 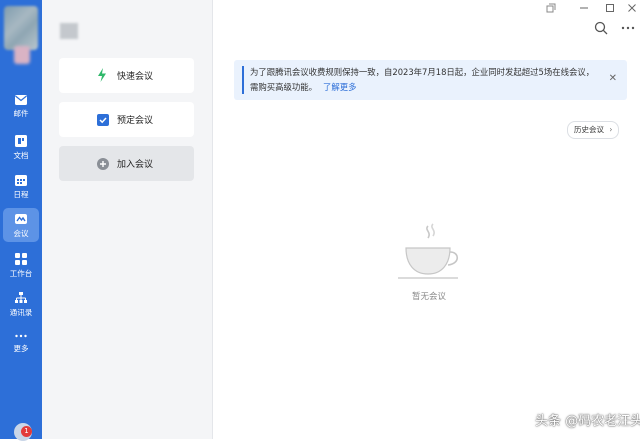 What do you see at coordinates (21, 297) in the screenshot?
I see `contacts-icon` at bounding box center [21, 297].